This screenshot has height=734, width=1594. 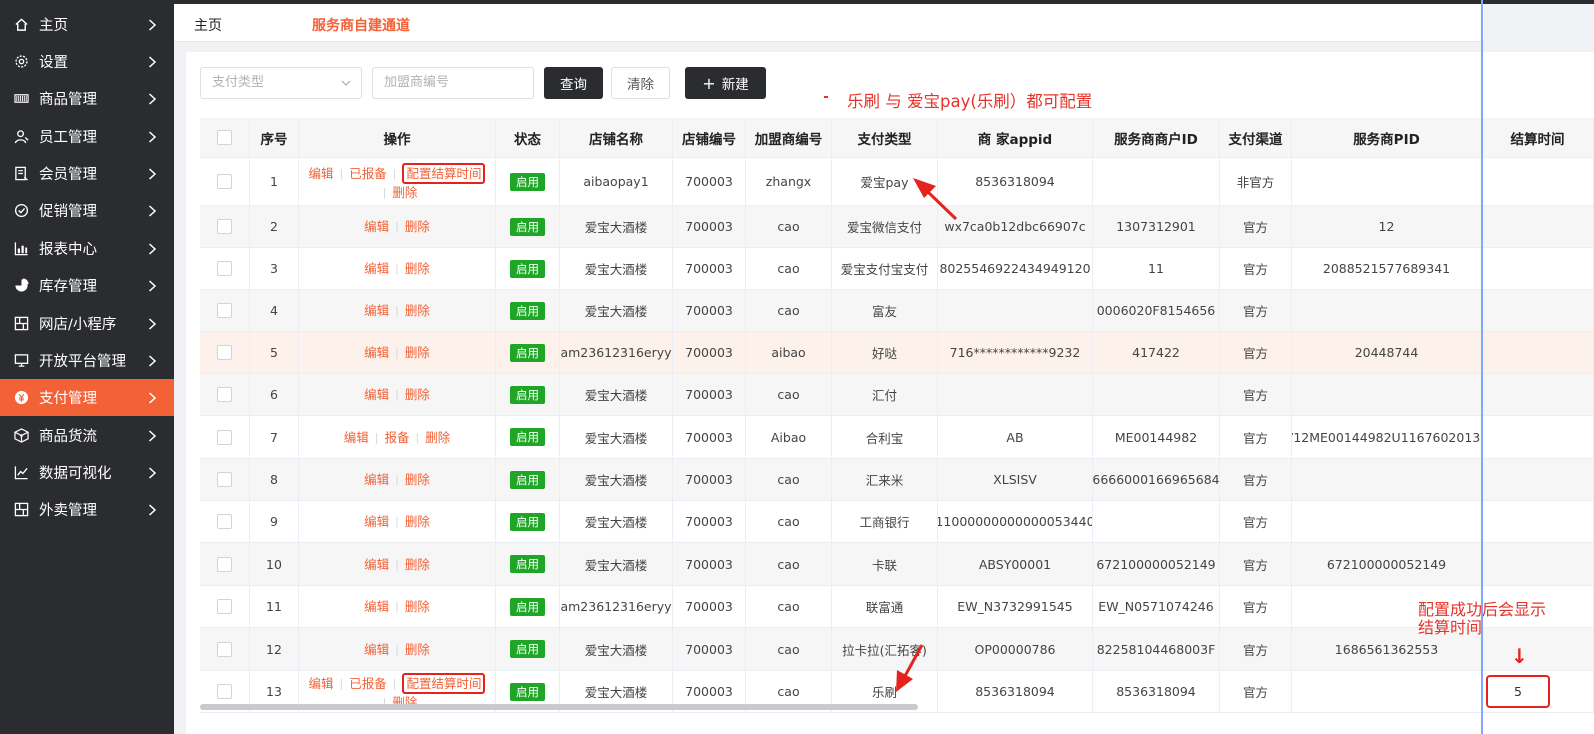 I want to click on pid-cell: V12ME00144982U11676020130, so click(x=1387, y=437).